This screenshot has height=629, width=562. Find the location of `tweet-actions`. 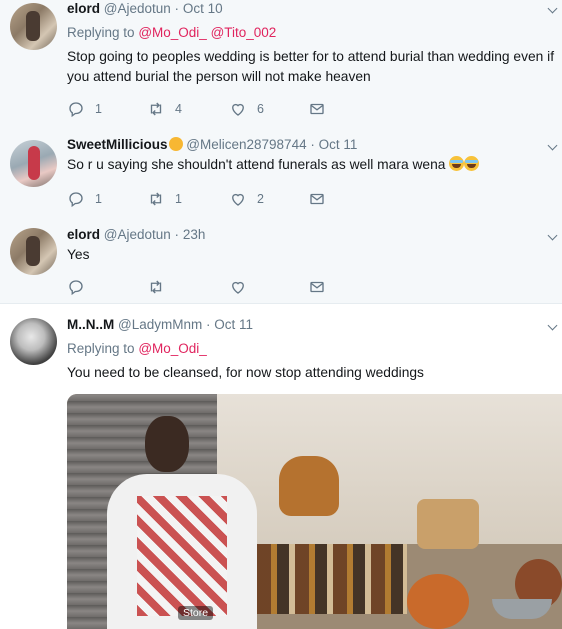

tweet-actions is located at coordinates (217, 287).